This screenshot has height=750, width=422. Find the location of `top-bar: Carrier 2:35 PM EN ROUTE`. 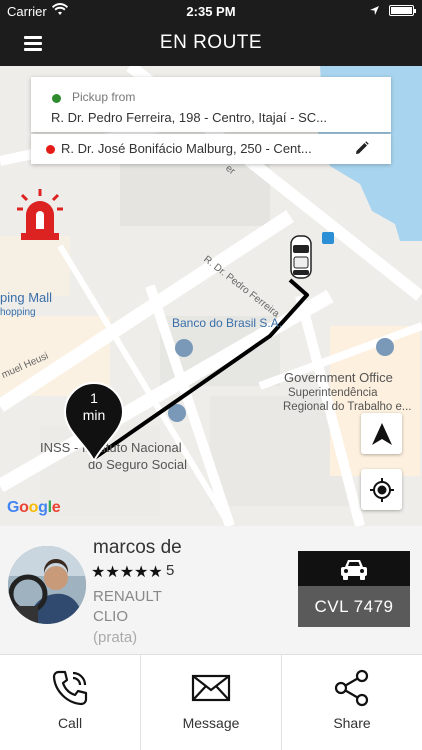

top-bar: Carrier 2:35 PM EN ROUTE is located at coordinates (211, 33).